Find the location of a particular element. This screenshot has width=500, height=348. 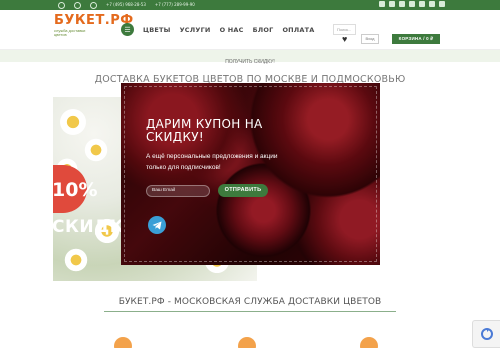

phone-primary: +7 (495) 968-28-53 is located at coordinates (126, 5).